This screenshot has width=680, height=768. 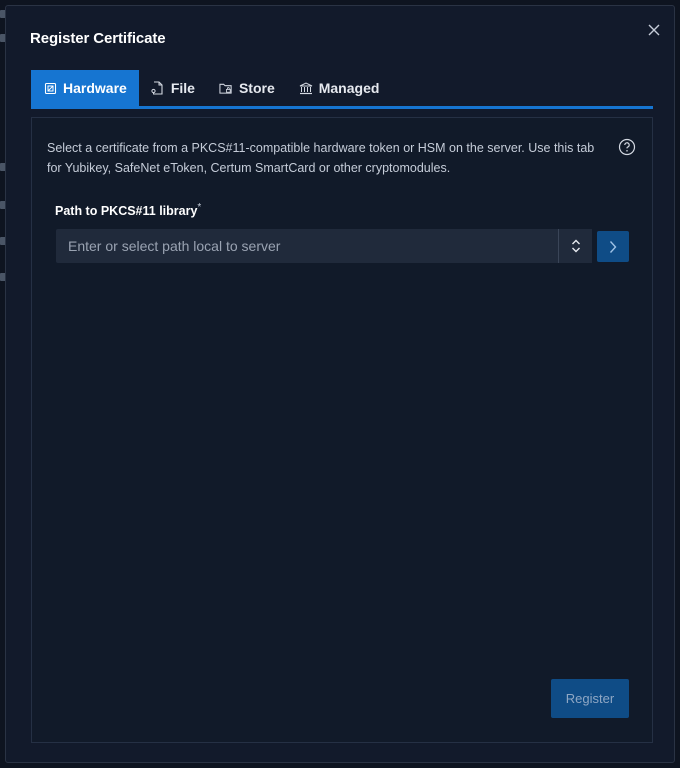 What do you see at coordinates (50, 88) in the screenshot?
I see `chip-icon` at bounding box center [50, 88].